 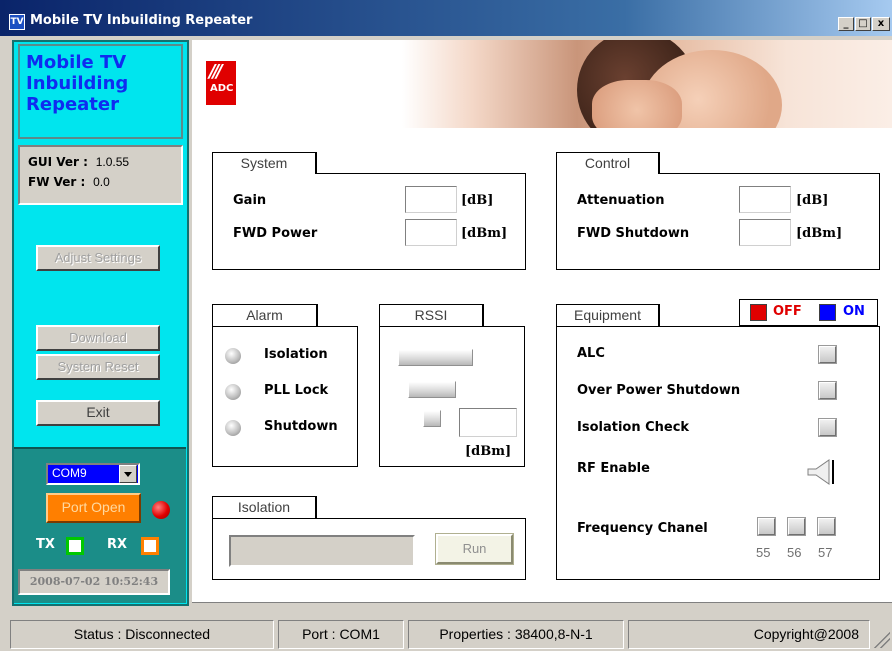 I want to click on channel-55-label: 55, so click(x=763, y=552).